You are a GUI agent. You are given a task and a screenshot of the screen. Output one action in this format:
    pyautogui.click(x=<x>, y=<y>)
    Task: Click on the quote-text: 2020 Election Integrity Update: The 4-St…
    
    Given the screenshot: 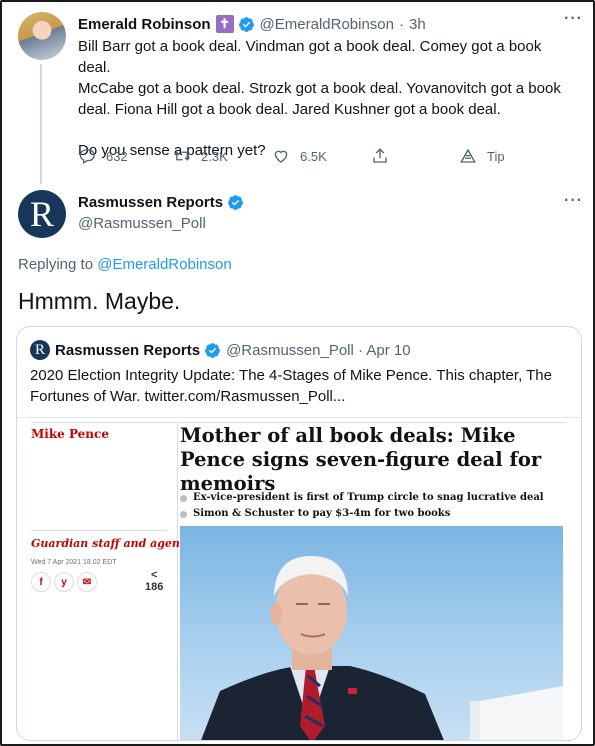 What is the action you would take?
    pyautogui.click(x=300, y=386)
    